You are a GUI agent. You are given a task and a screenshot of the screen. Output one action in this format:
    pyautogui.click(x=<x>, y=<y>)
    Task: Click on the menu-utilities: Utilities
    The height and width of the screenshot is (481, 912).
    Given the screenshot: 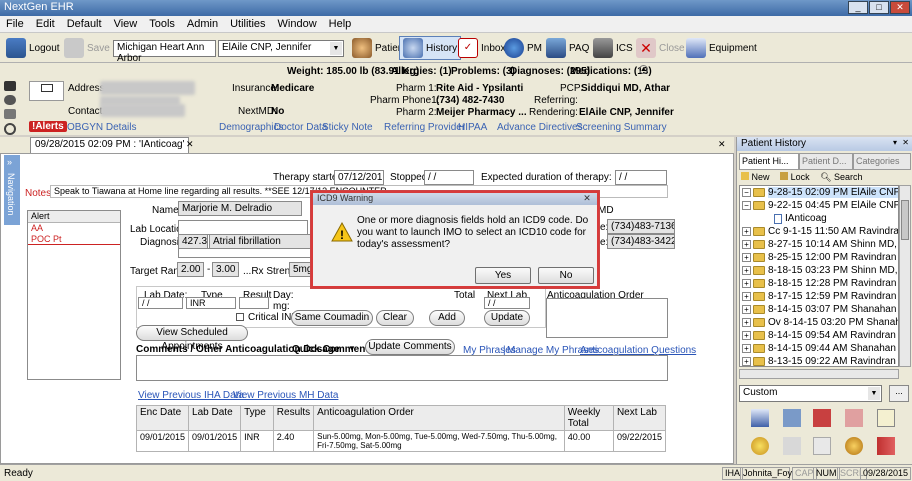 What is the action you would take?
    pyautogui.click(x=247, y=23)
    